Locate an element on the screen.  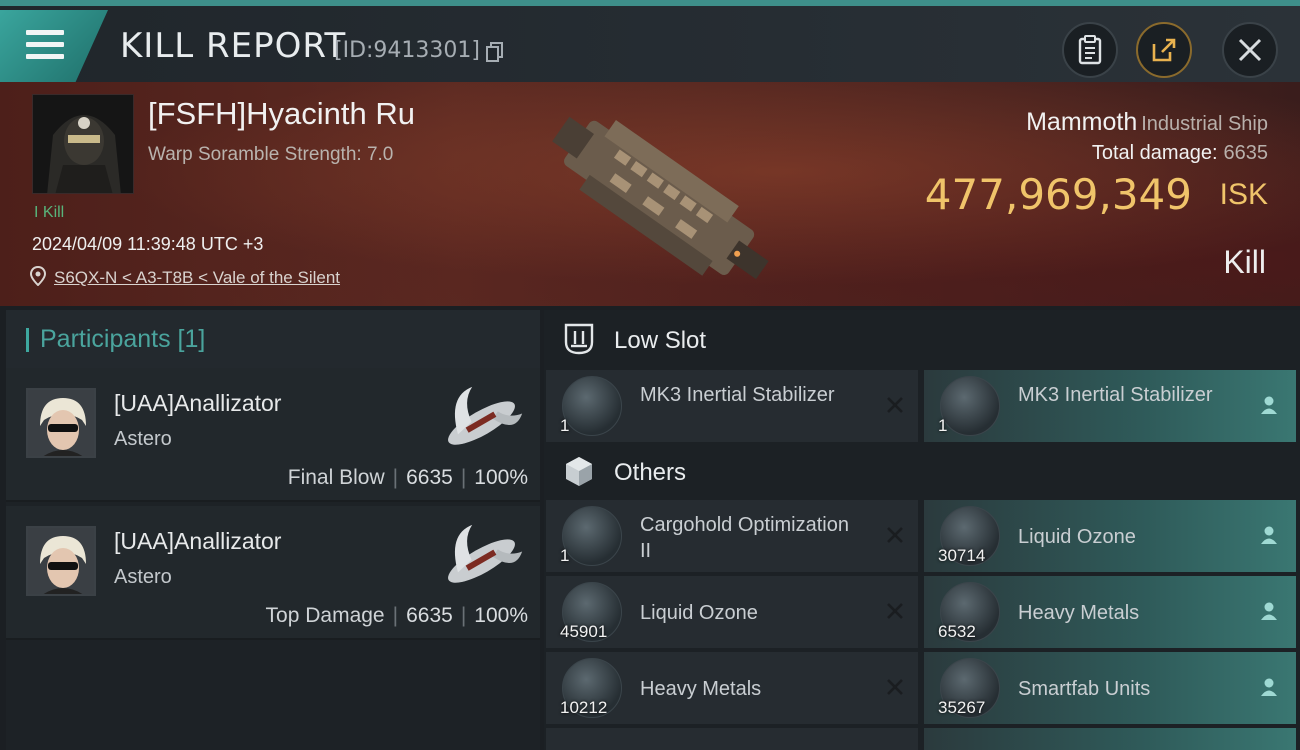
others-title: Others is located at coordinates (650, 472).